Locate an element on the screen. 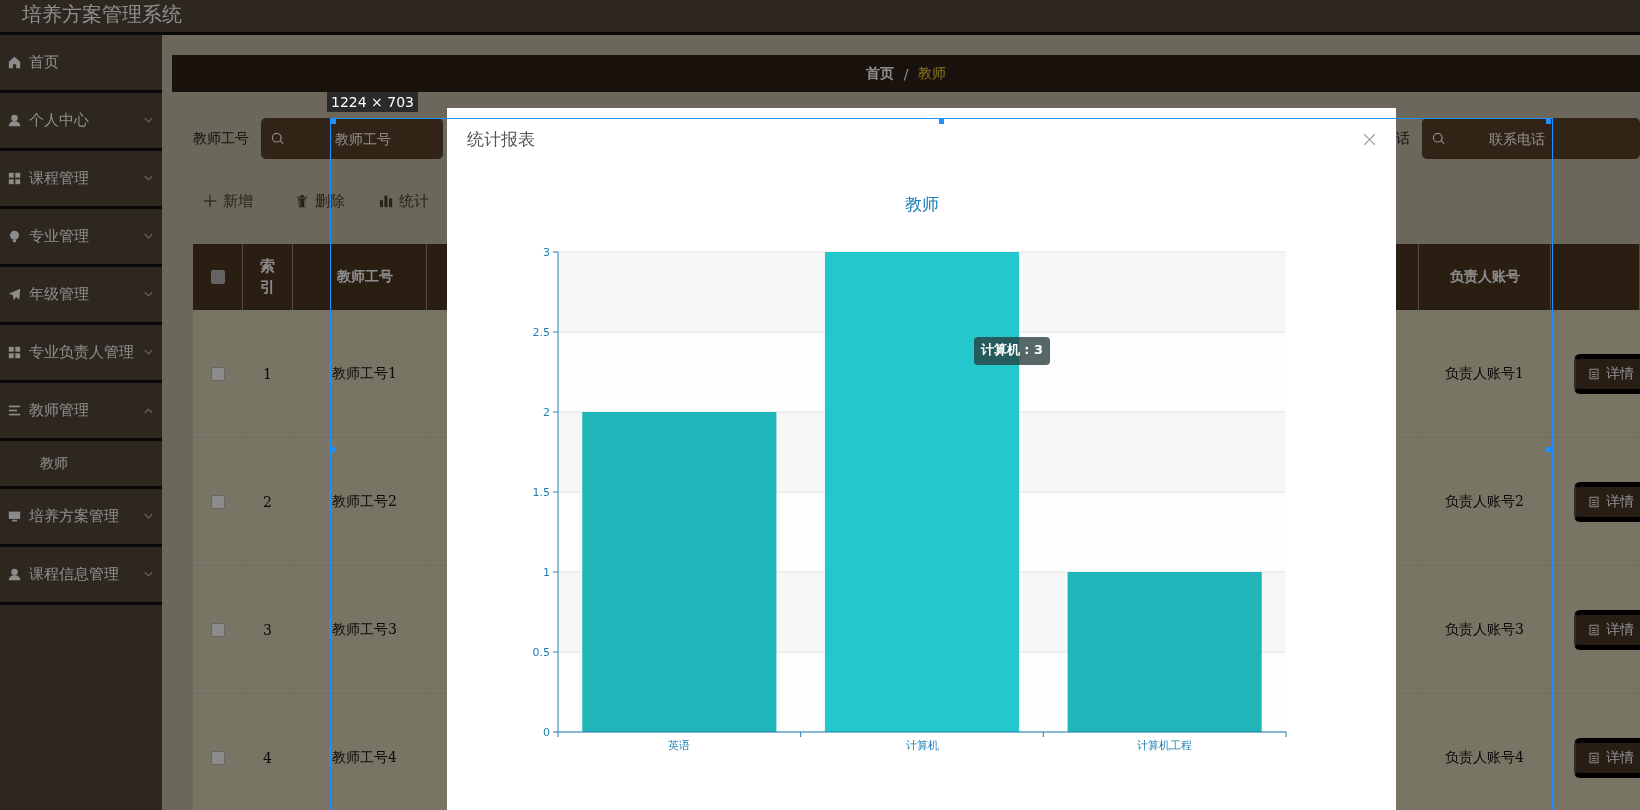 The height and width of the screenshot is (810, 1640). table-cell: 3 is located at coordinates (267, 629).